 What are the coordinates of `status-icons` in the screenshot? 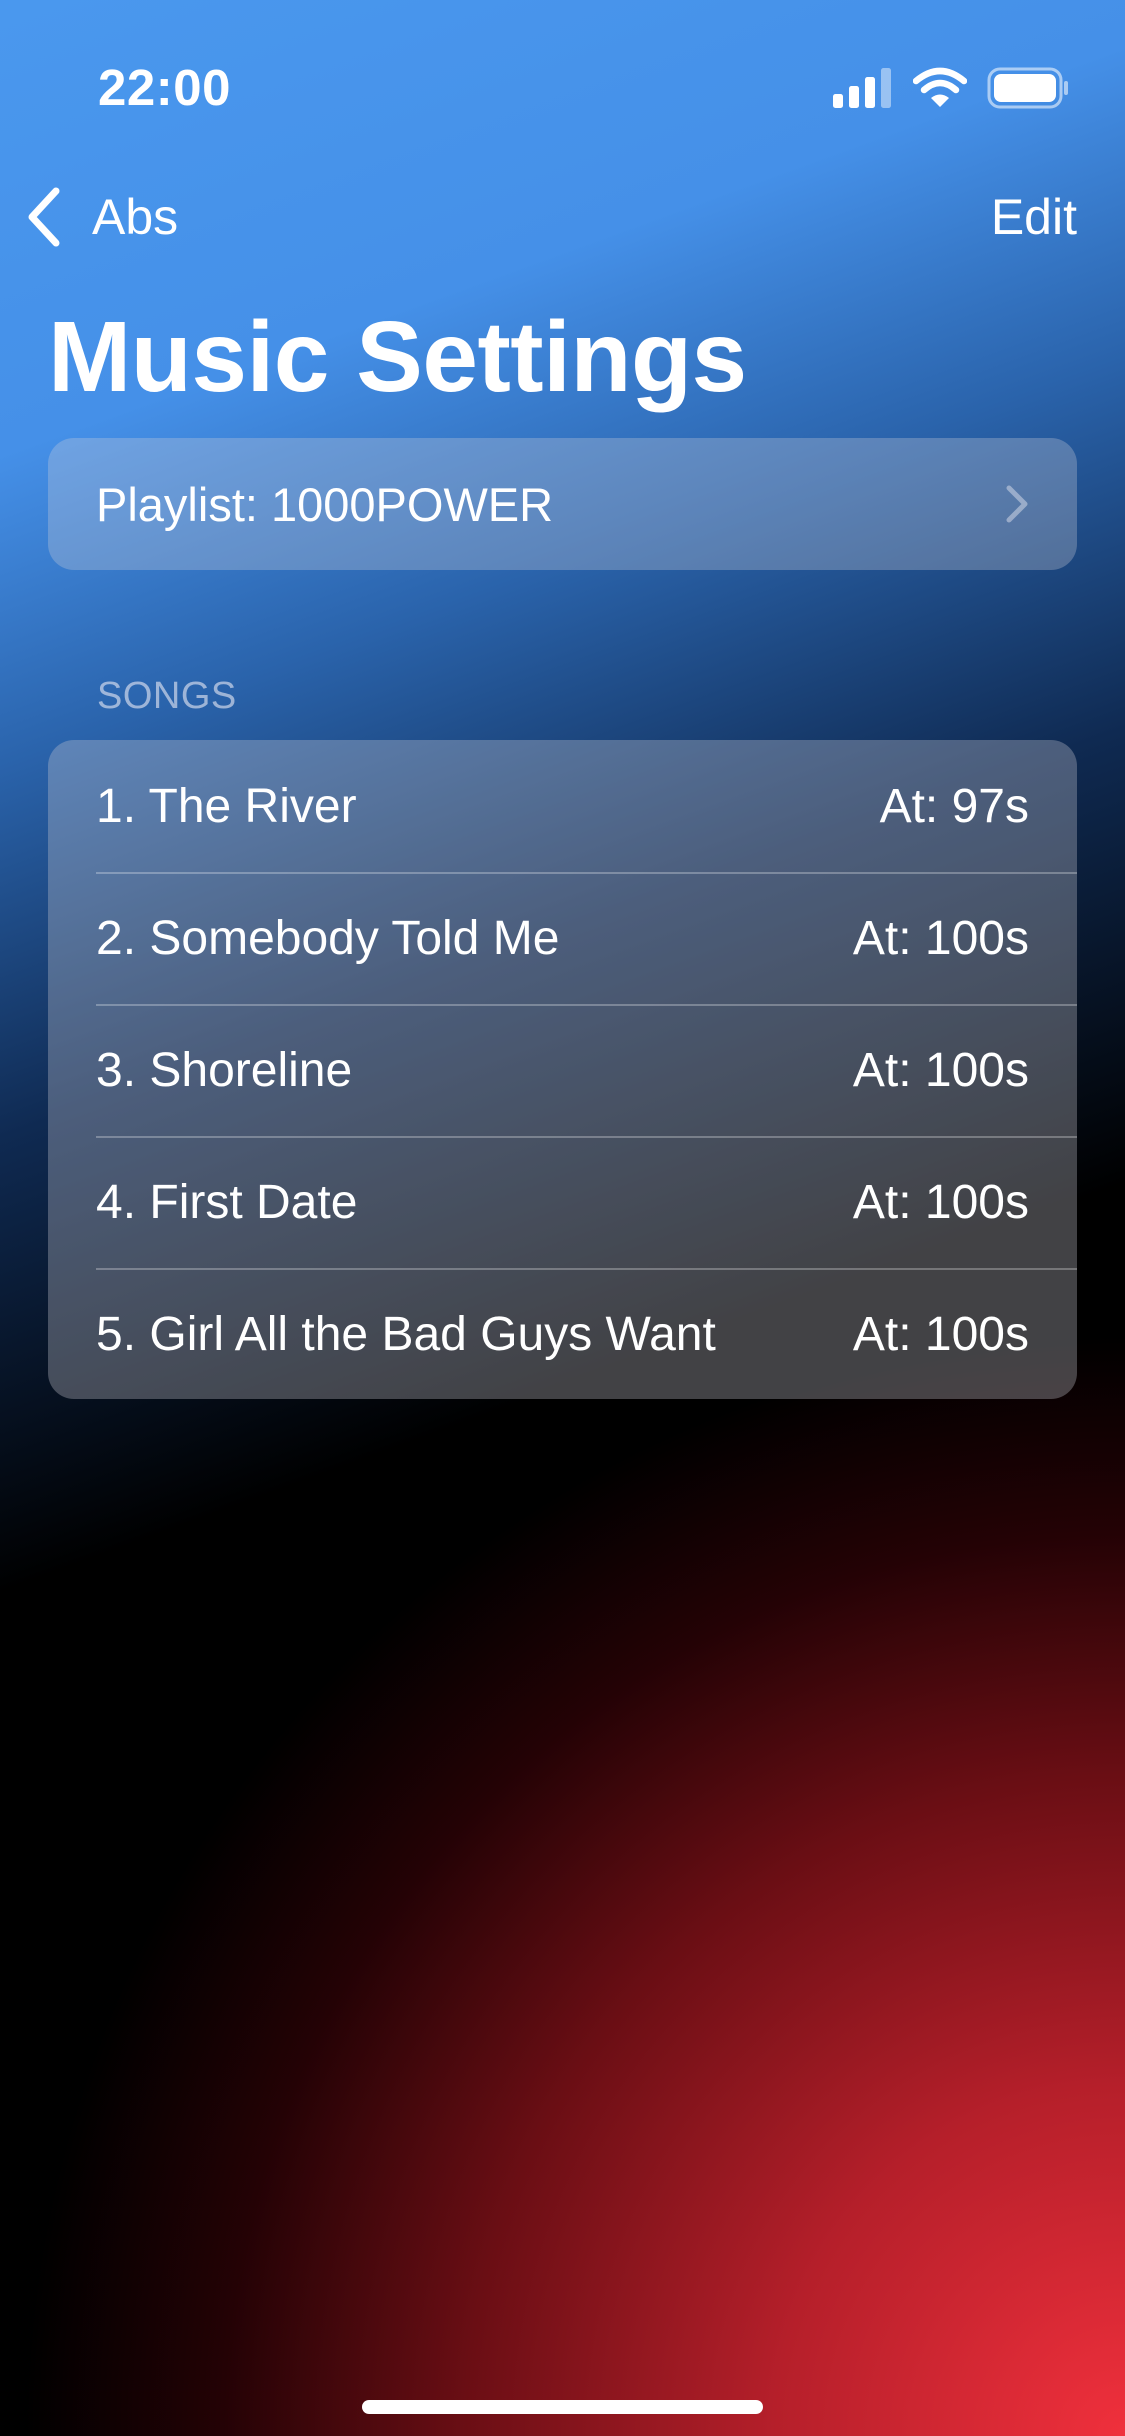 It's located at (951, 88).